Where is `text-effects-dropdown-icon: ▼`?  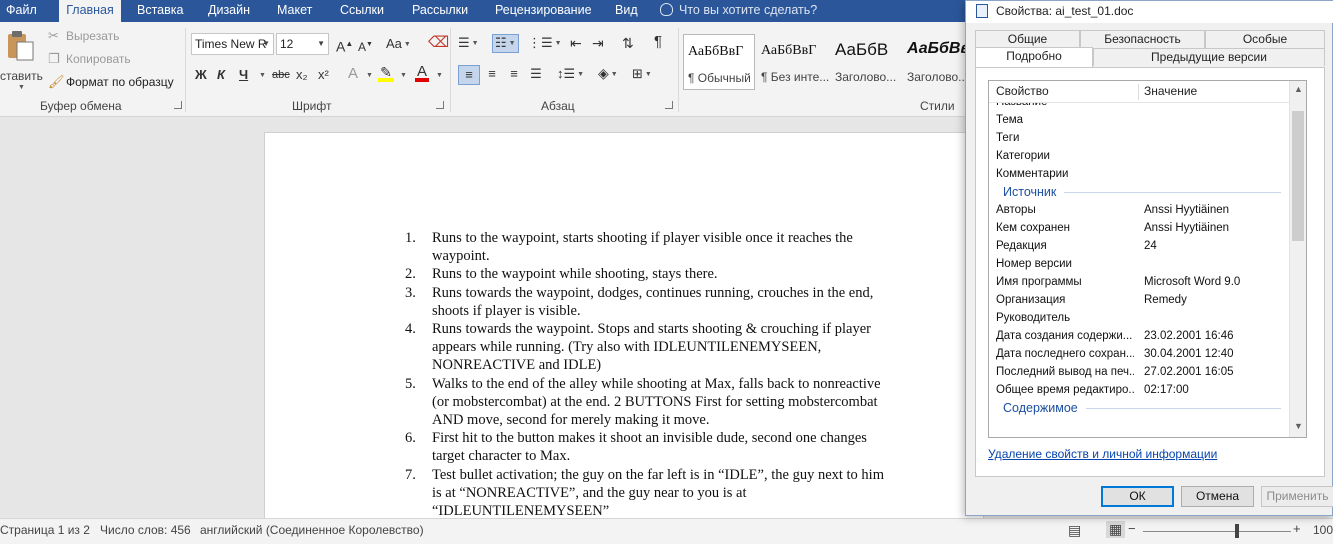
text-effects-dropdown-icon: ▼ is located at coordinates (369, 75).